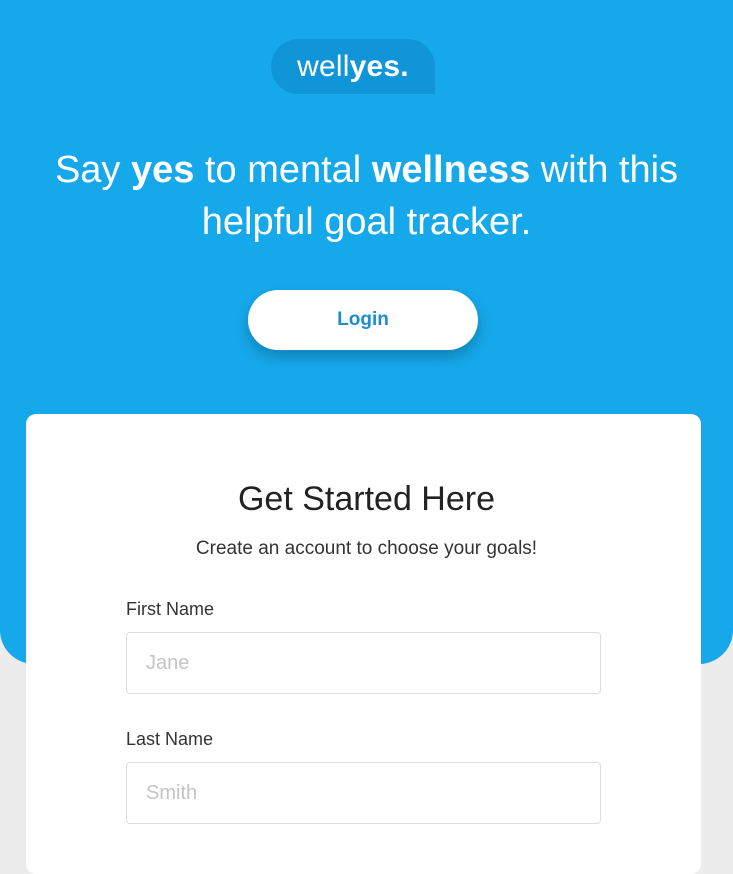 This screenshot has width=733, height=874. Describe the element at coordinates (162, 170) in the screenshot. I see `tagline-yes: yes` at that location.